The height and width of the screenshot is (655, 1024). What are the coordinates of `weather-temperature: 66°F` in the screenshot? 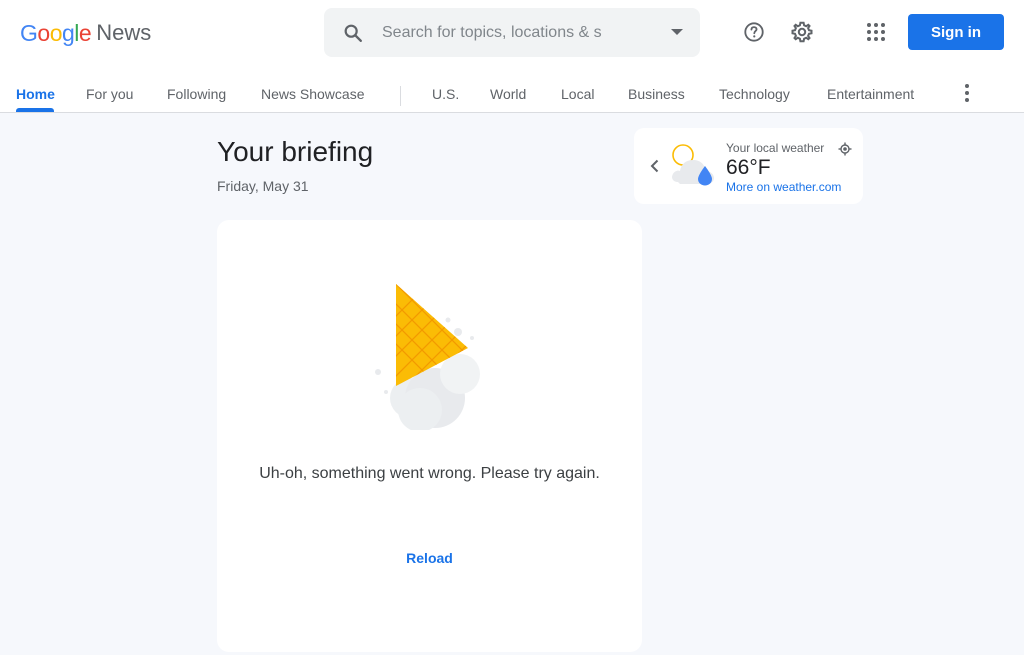 It's located at (748, 167).